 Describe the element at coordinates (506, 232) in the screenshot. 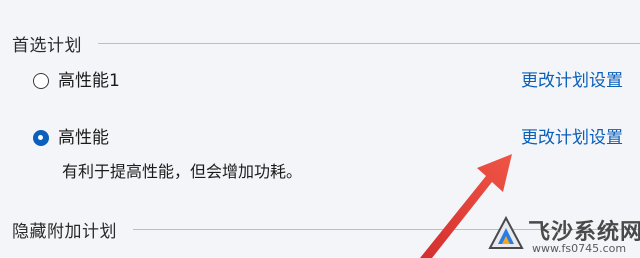

I see `watermark-logo-icon` at that location.